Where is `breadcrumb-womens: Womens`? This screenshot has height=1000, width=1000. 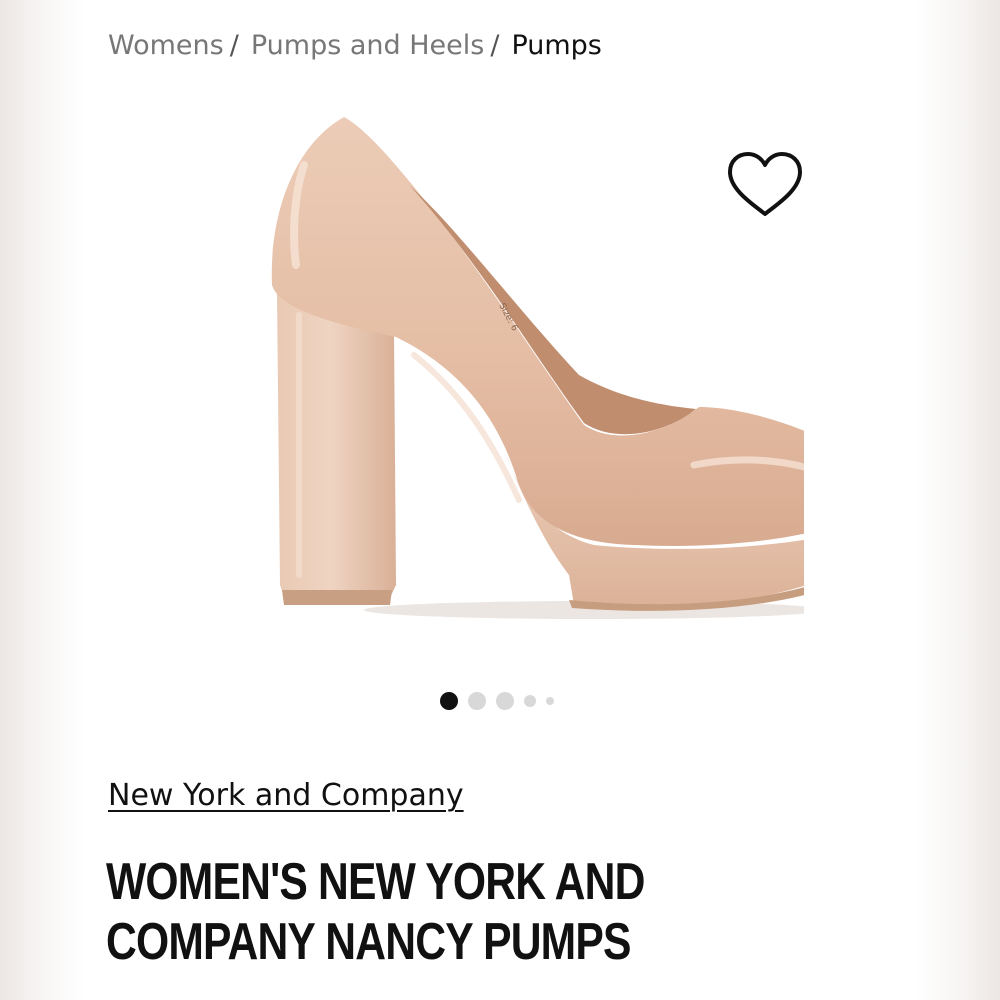 breadcrumb-womens: Womens is located at coordinates (166, 45).